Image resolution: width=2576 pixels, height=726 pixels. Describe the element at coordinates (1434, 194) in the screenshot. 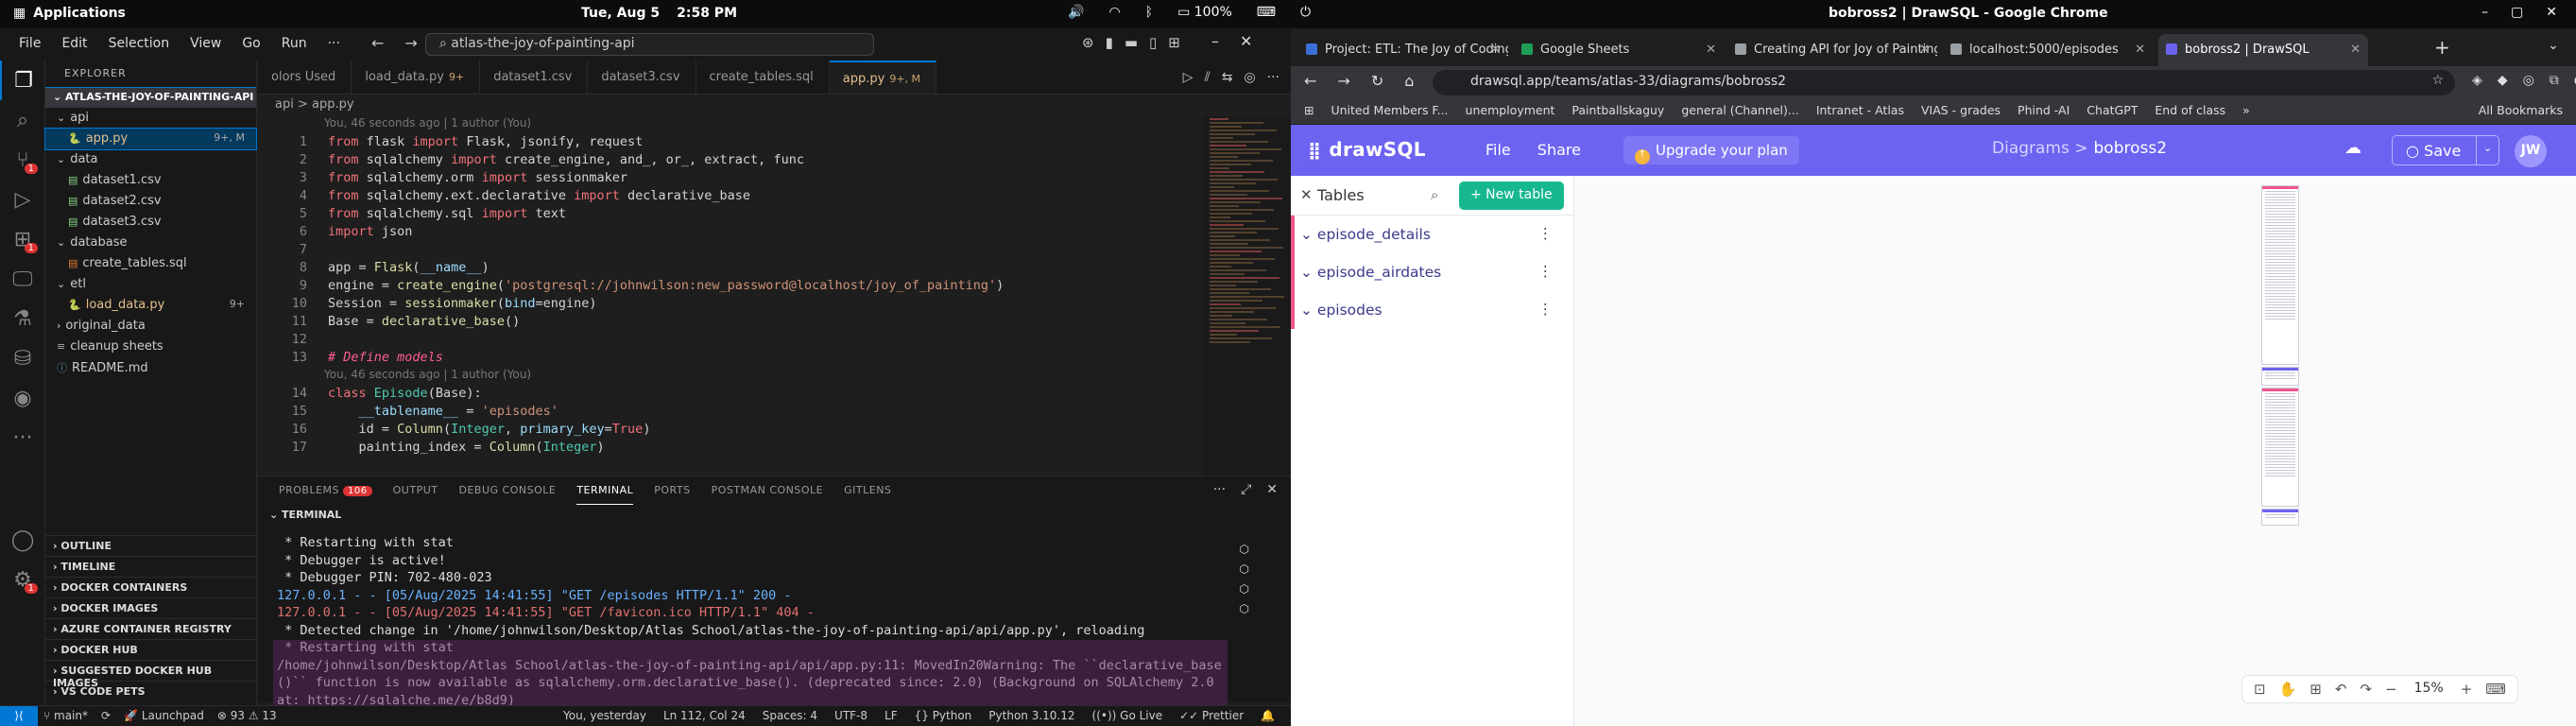

I see `search-icon: ⌕` at that location.